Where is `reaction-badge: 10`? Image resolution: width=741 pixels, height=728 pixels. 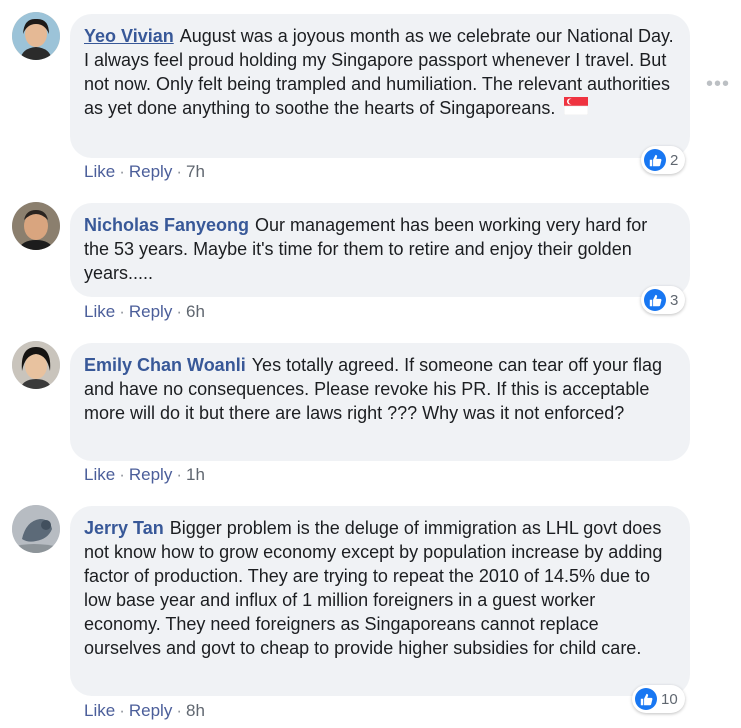 reaction-badge: 10 is located at coordinates (658, 699).